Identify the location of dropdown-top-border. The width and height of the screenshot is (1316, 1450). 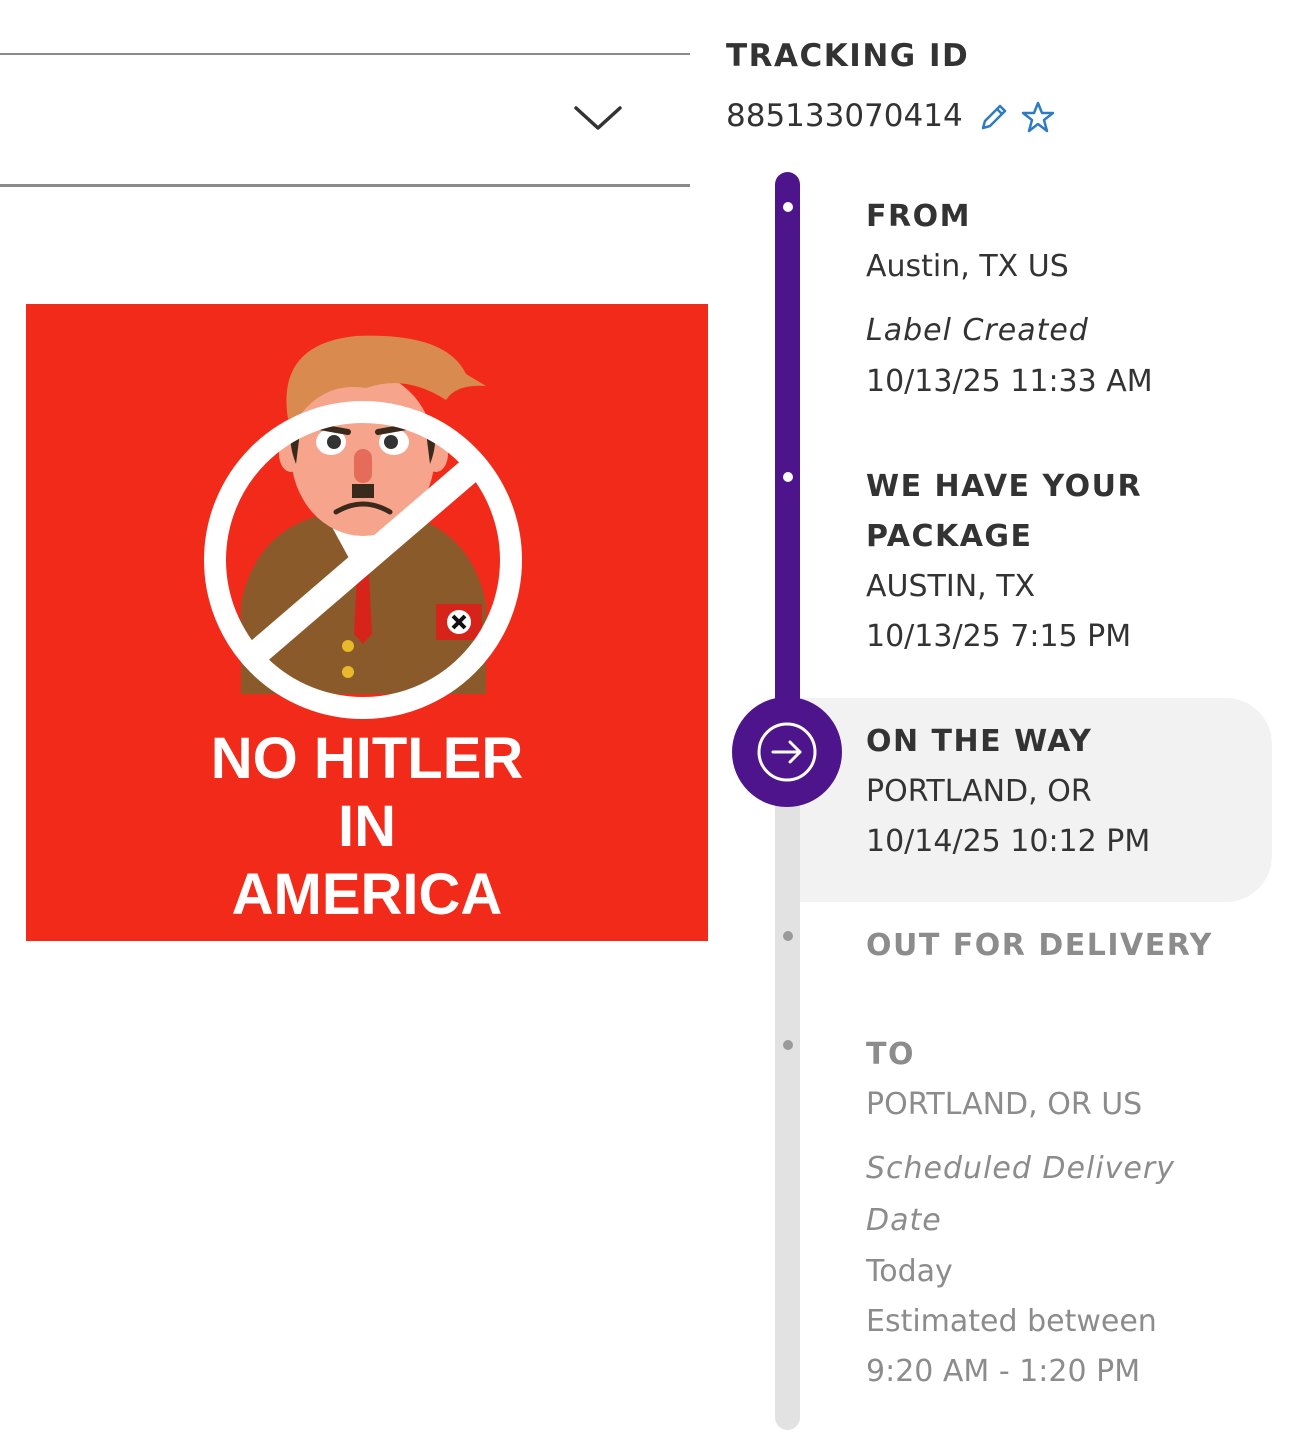
(345, 54).